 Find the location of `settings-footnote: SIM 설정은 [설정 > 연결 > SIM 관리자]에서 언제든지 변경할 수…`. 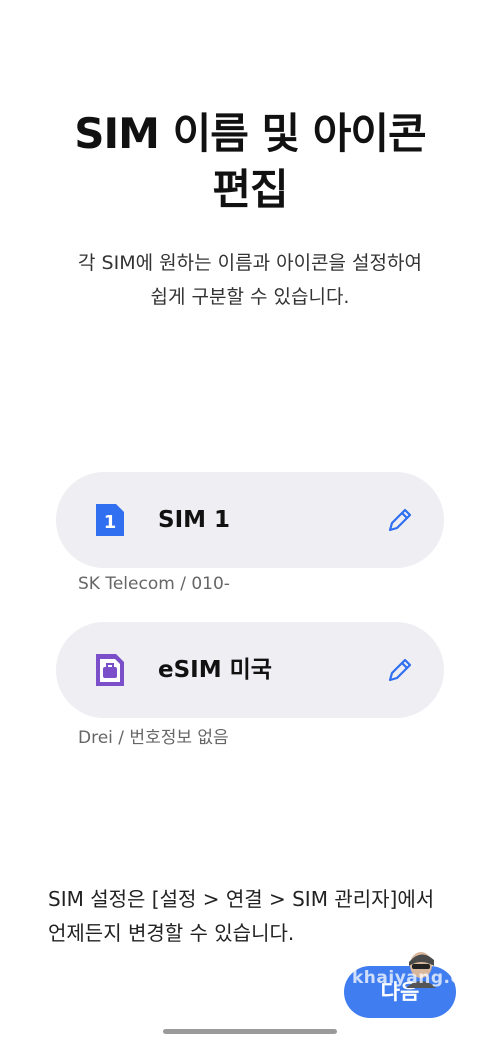

settings-footnote: SIM 설정은 [설정 > 연결 > SIM 관리자]에서 언제든지 변경할 수… is located at coordinates (241, 916).